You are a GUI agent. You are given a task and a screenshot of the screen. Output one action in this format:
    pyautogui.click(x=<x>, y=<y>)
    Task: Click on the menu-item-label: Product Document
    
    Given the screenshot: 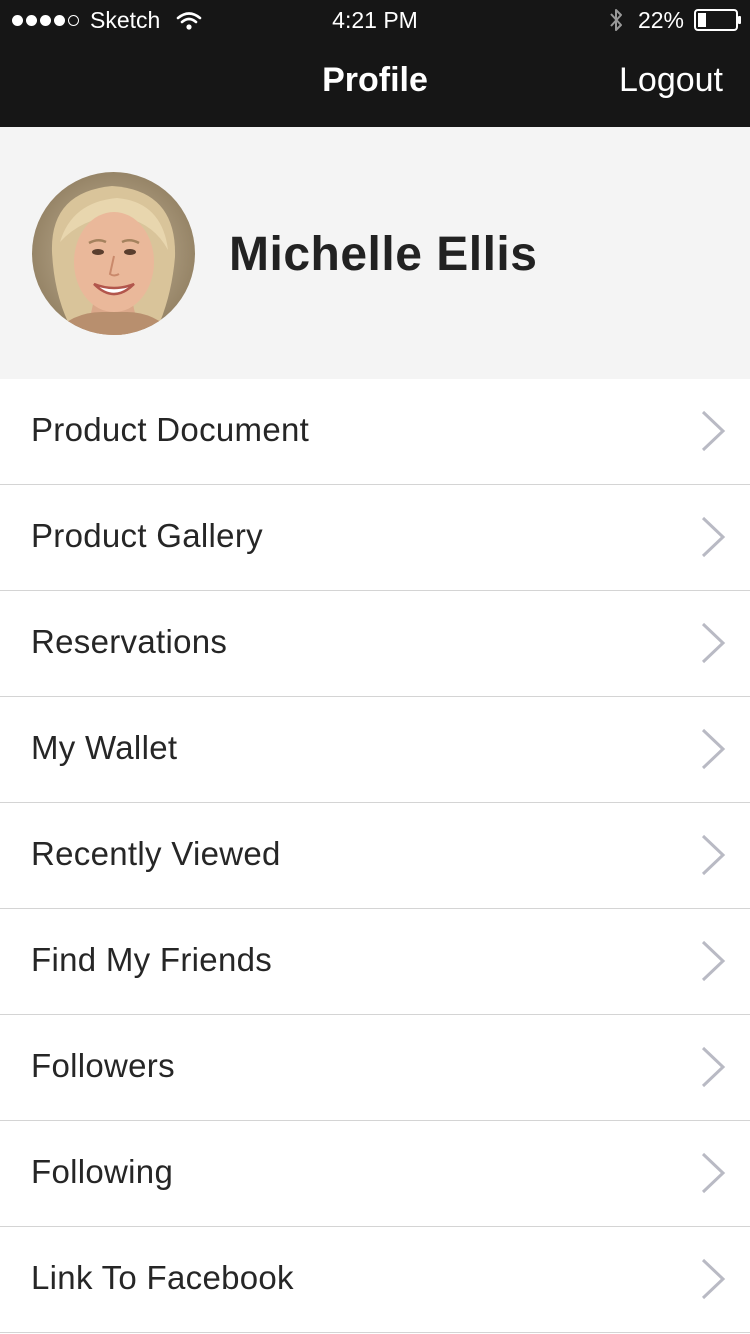 What is the action you would take?
    pyautogui.click(x=170, y=429)
    